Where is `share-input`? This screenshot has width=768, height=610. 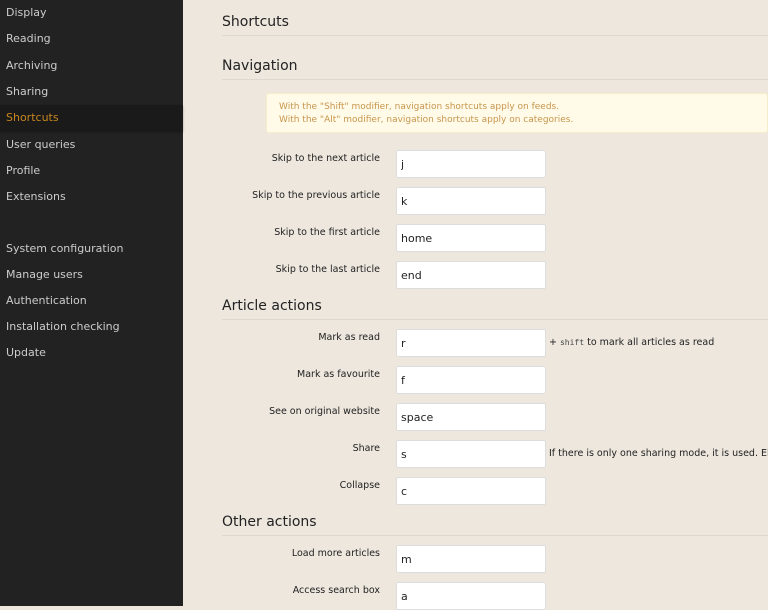 share-input is located at coordinates (471, 454).